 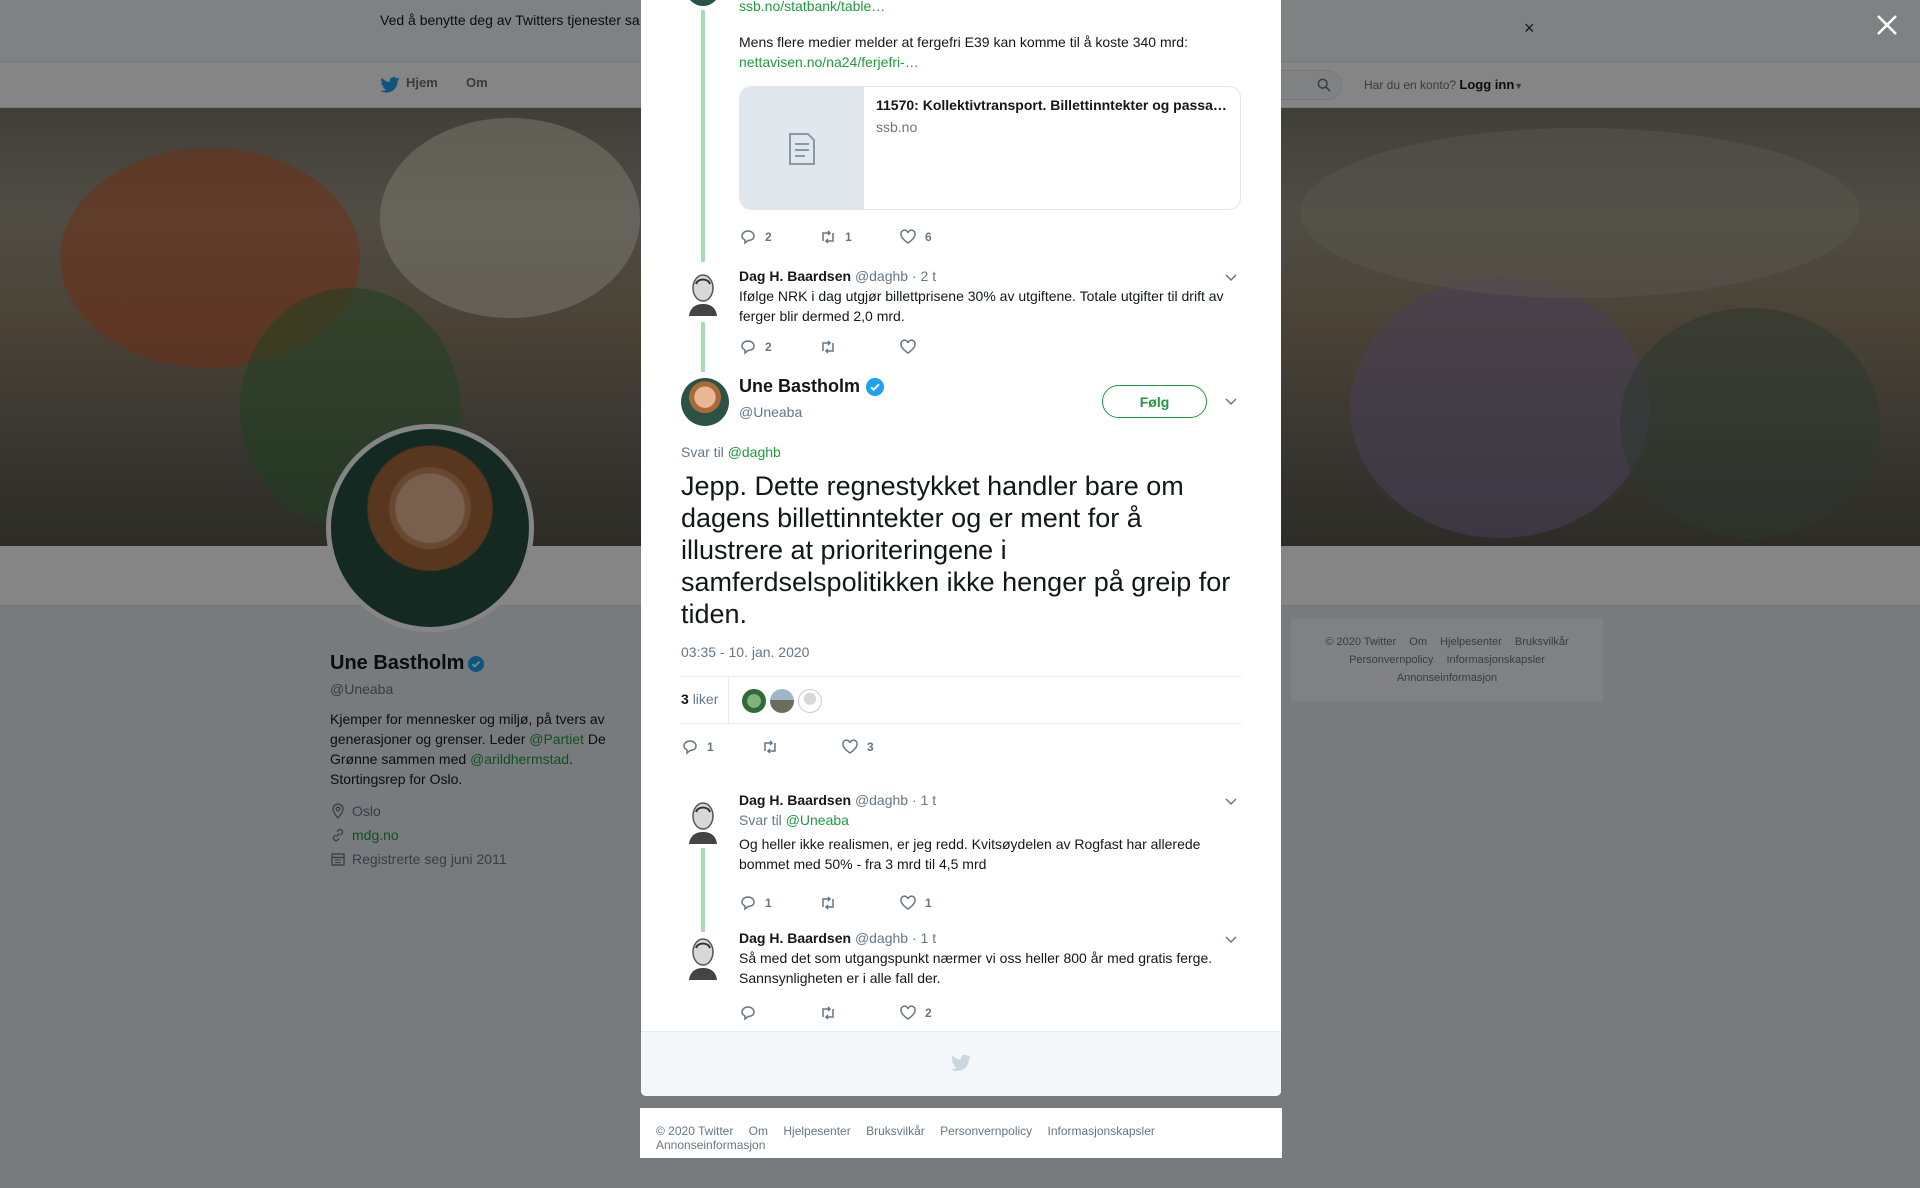 I want to click on footer-link-about: Om, so click(x=758, y=1131).